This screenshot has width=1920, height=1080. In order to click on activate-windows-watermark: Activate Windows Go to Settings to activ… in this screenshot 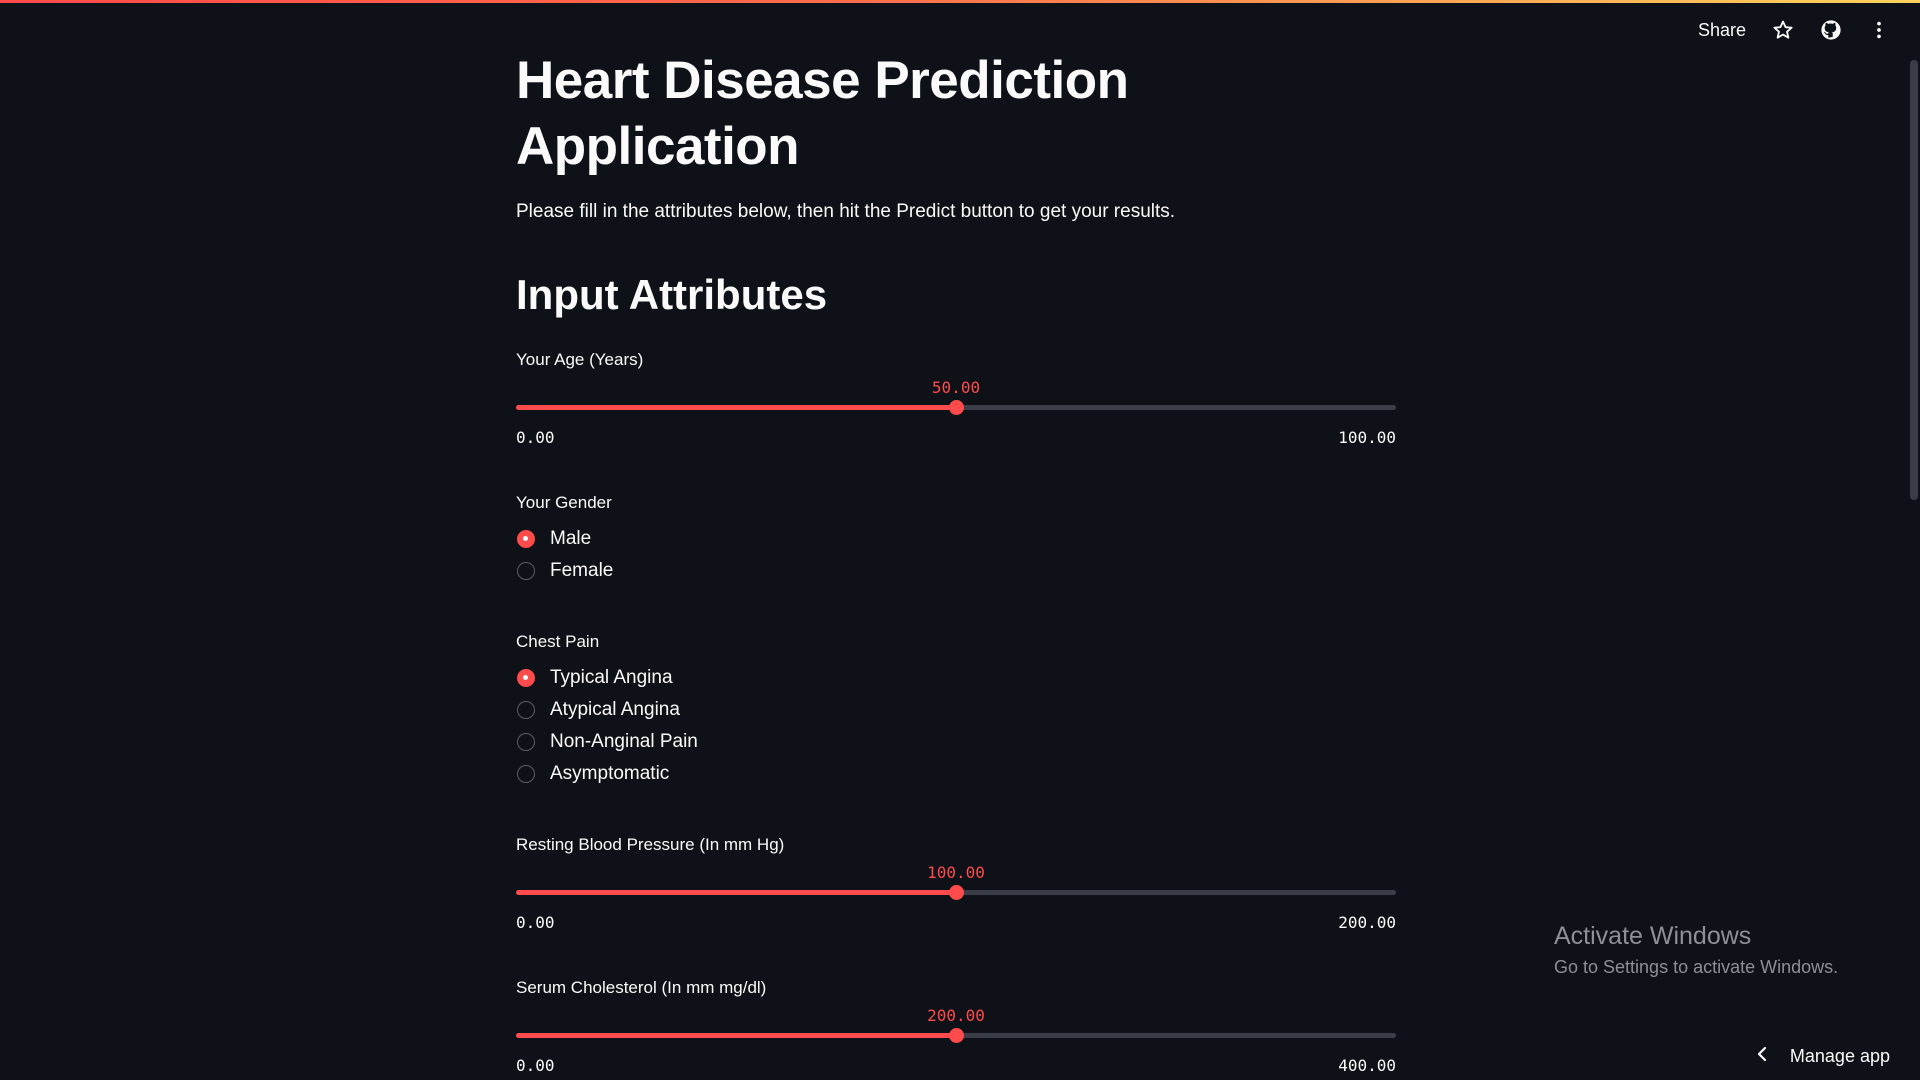, I will do `click(1696, 950)`.